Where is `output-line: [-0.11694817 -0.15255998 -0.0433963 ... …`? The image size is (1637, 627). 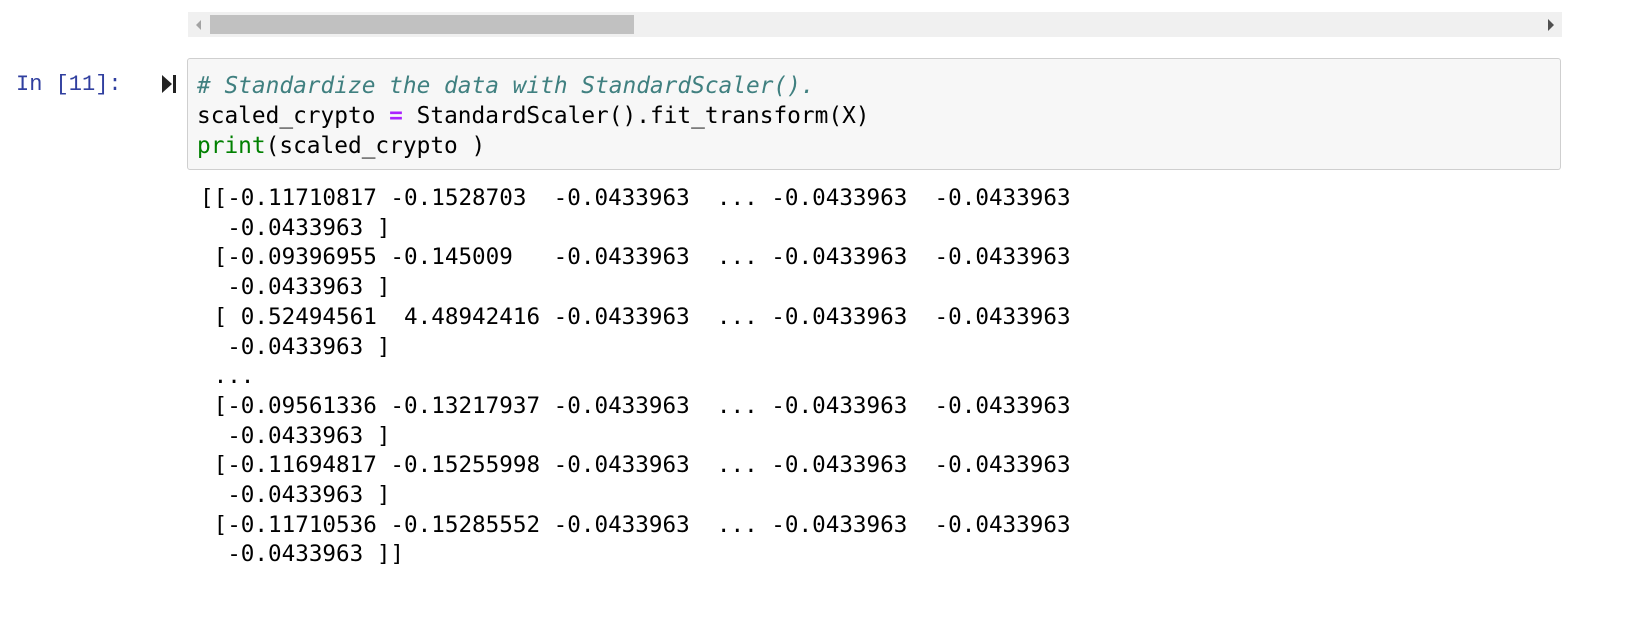 output-line: [-0.11694817 -0.15255998 -0.0433963 ... … is located at coordinates (635, 465).